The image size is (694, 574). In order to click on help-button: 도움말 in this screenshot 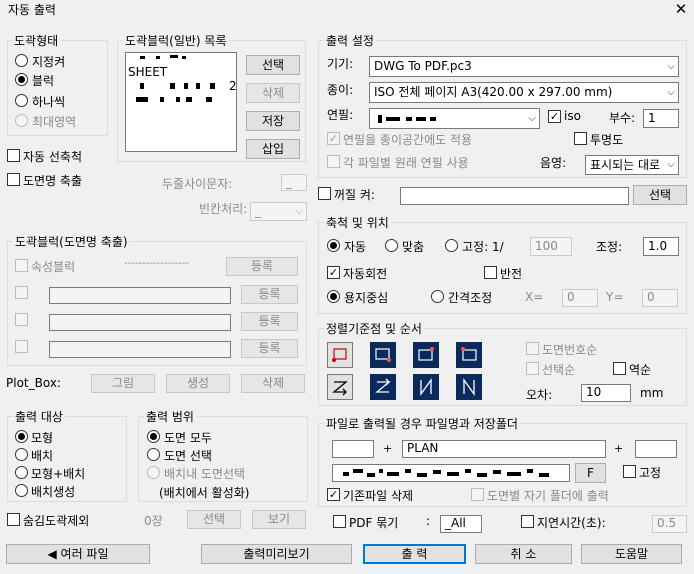, I will do `click(631, 554)`.